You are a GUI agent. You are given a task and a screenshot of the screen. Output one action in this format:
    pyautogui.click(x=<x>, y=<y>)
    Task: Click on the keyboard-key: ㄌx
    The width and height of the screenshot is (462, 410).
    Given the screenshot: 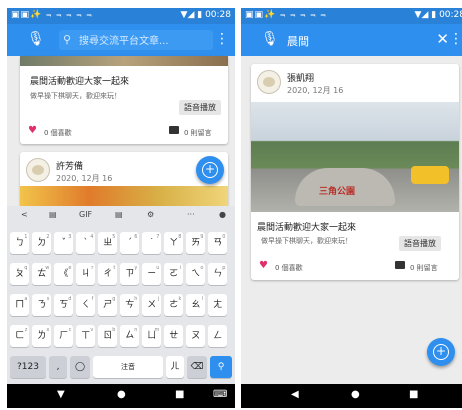 What is the action you would take?
    pyautogui.click(x=42, y=336)
    